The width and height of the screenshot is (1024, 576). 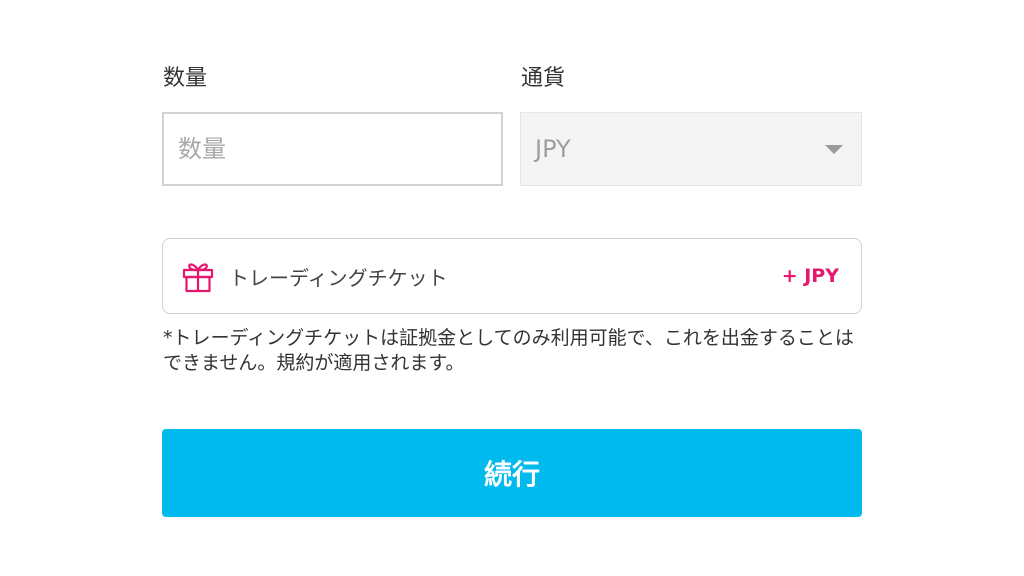 What do you see at coordinates (199, 276) in the screenshot?
I see `gift-icon` at bounding box center [199, 276].